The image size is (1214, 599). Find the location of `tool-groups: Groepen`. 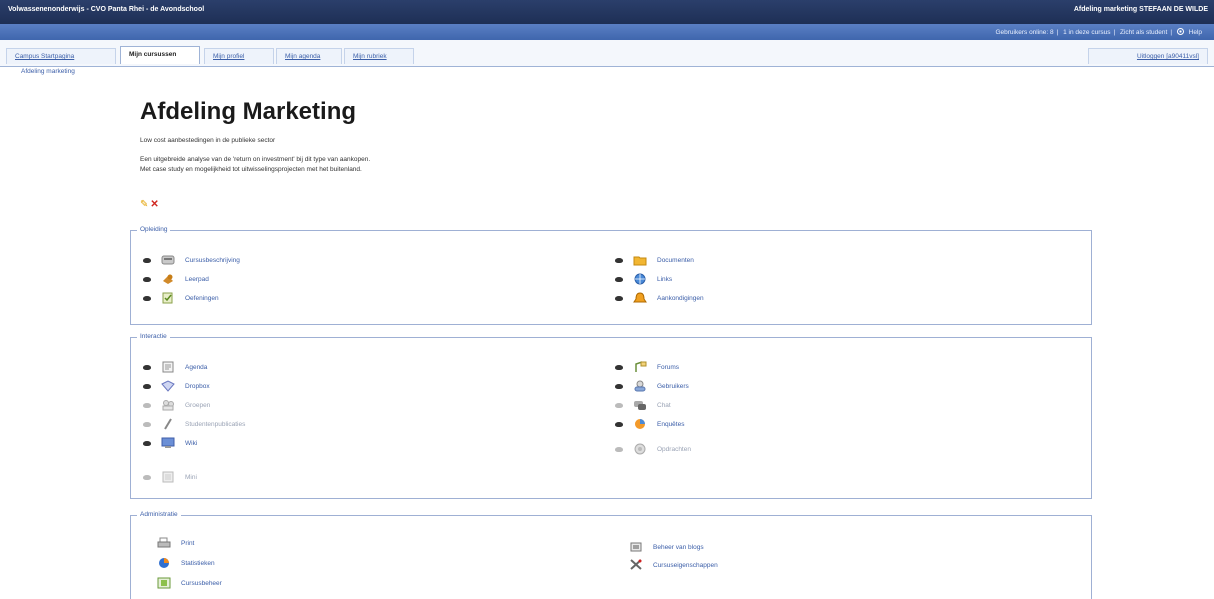

tool-groups: Groepen is located at coordinates (176, 405).